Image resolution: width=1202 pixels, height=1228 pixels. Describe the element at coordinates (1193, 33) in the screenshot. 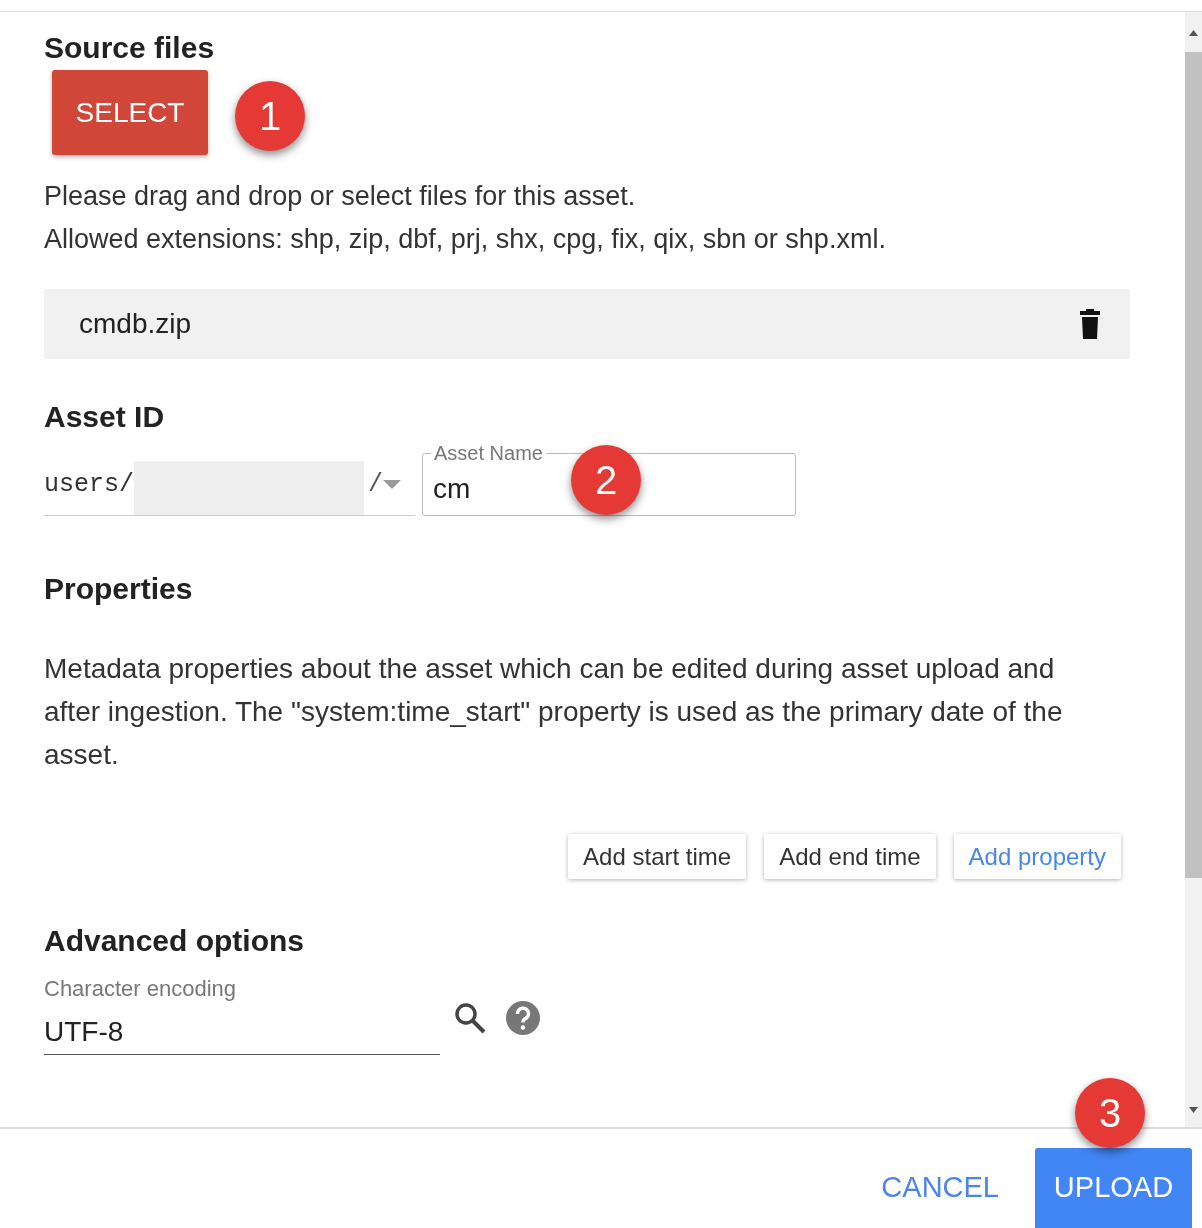

I see `scroll-up-icon` at that location.